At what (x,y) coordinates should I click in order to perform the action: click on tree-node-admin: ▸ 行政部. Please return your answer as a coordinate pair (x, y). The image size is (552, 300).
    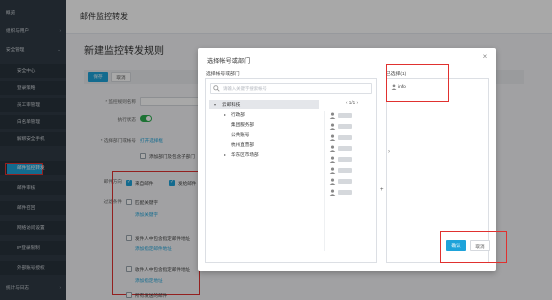
    Looking at the image, I should click on (227, 114).